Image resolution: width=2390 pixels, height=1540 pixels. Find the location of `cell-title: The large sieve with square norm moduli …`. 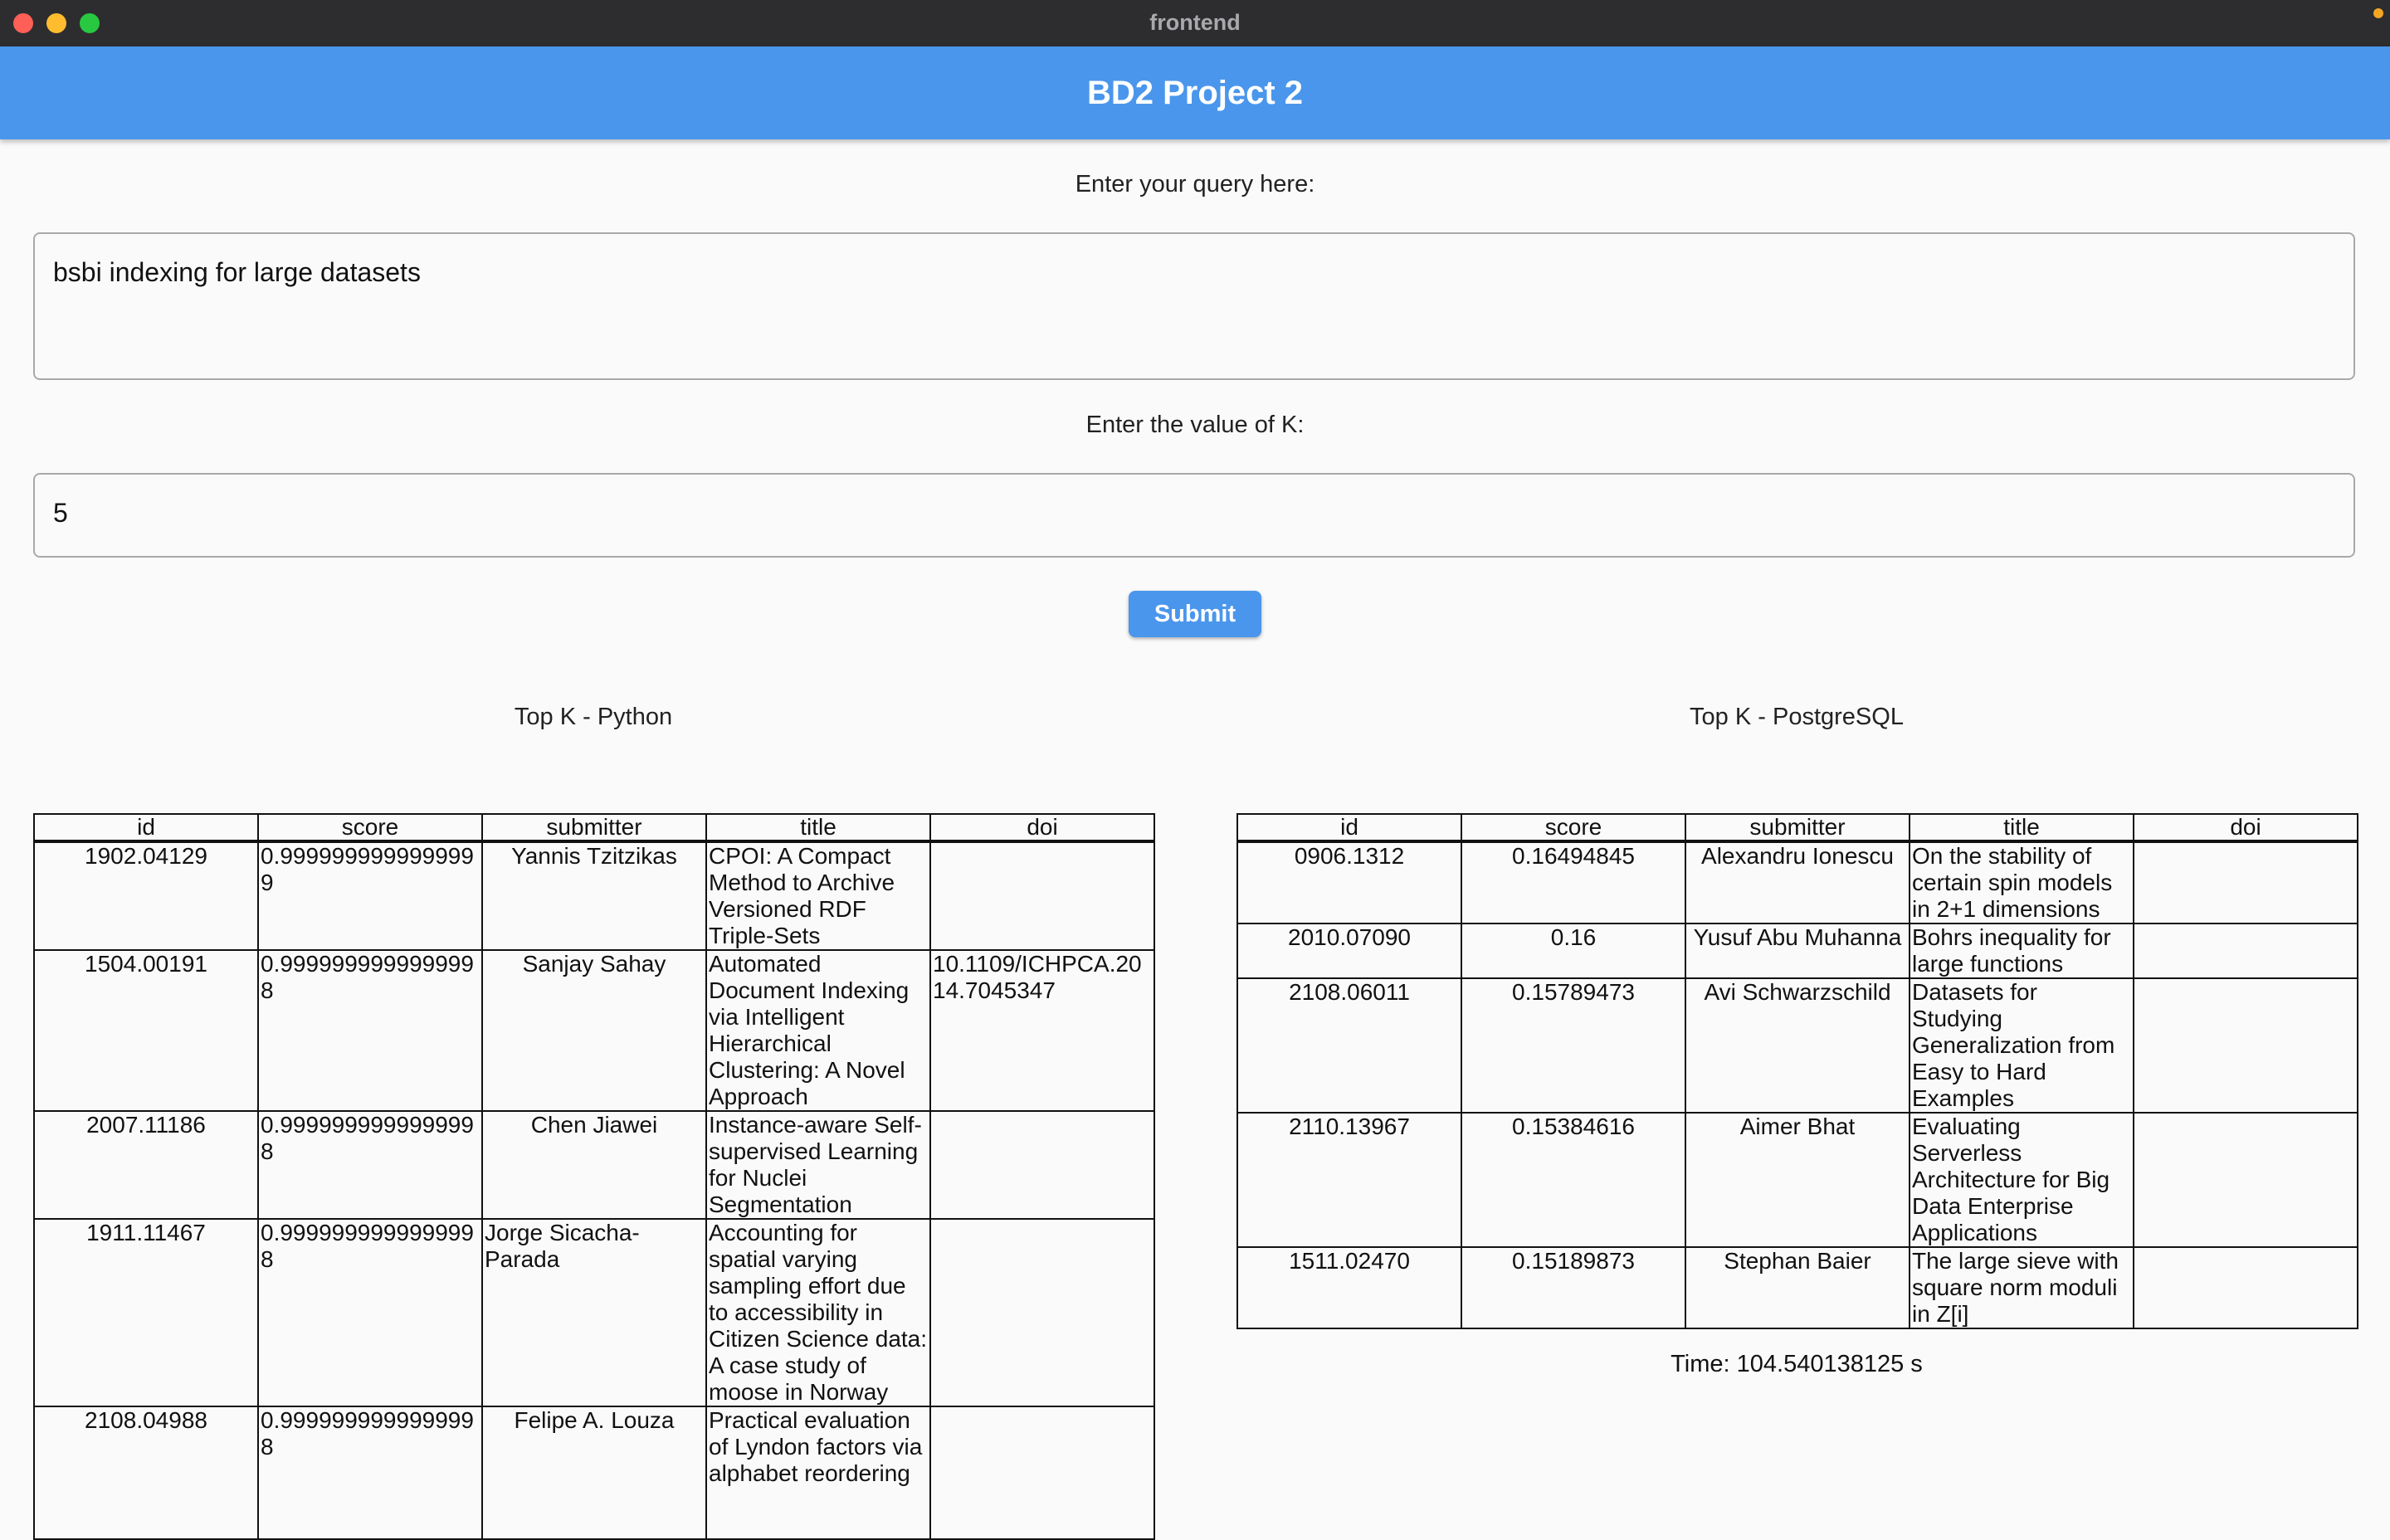

cell-title: The large sieve with square norm moduli … is located at coordinates (2021, 1287).